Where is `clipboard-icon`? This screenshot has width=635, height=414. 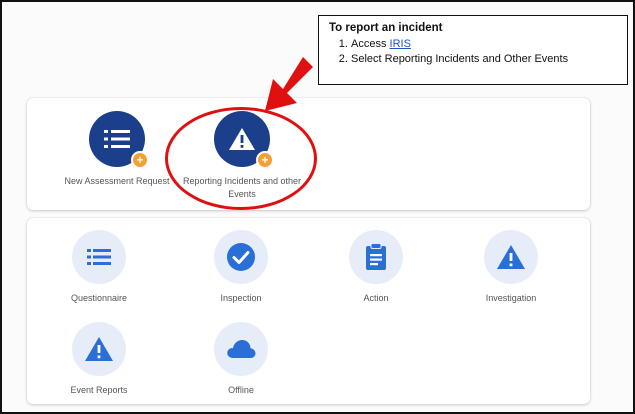 clipboard-icon is located at coordinates (376, 256).